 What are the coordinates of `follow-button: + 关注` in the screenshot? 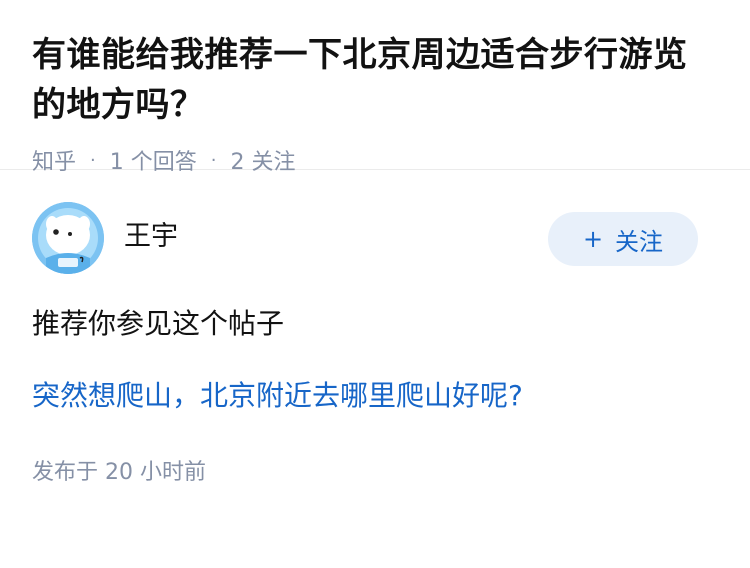 It's located at (623, 239).